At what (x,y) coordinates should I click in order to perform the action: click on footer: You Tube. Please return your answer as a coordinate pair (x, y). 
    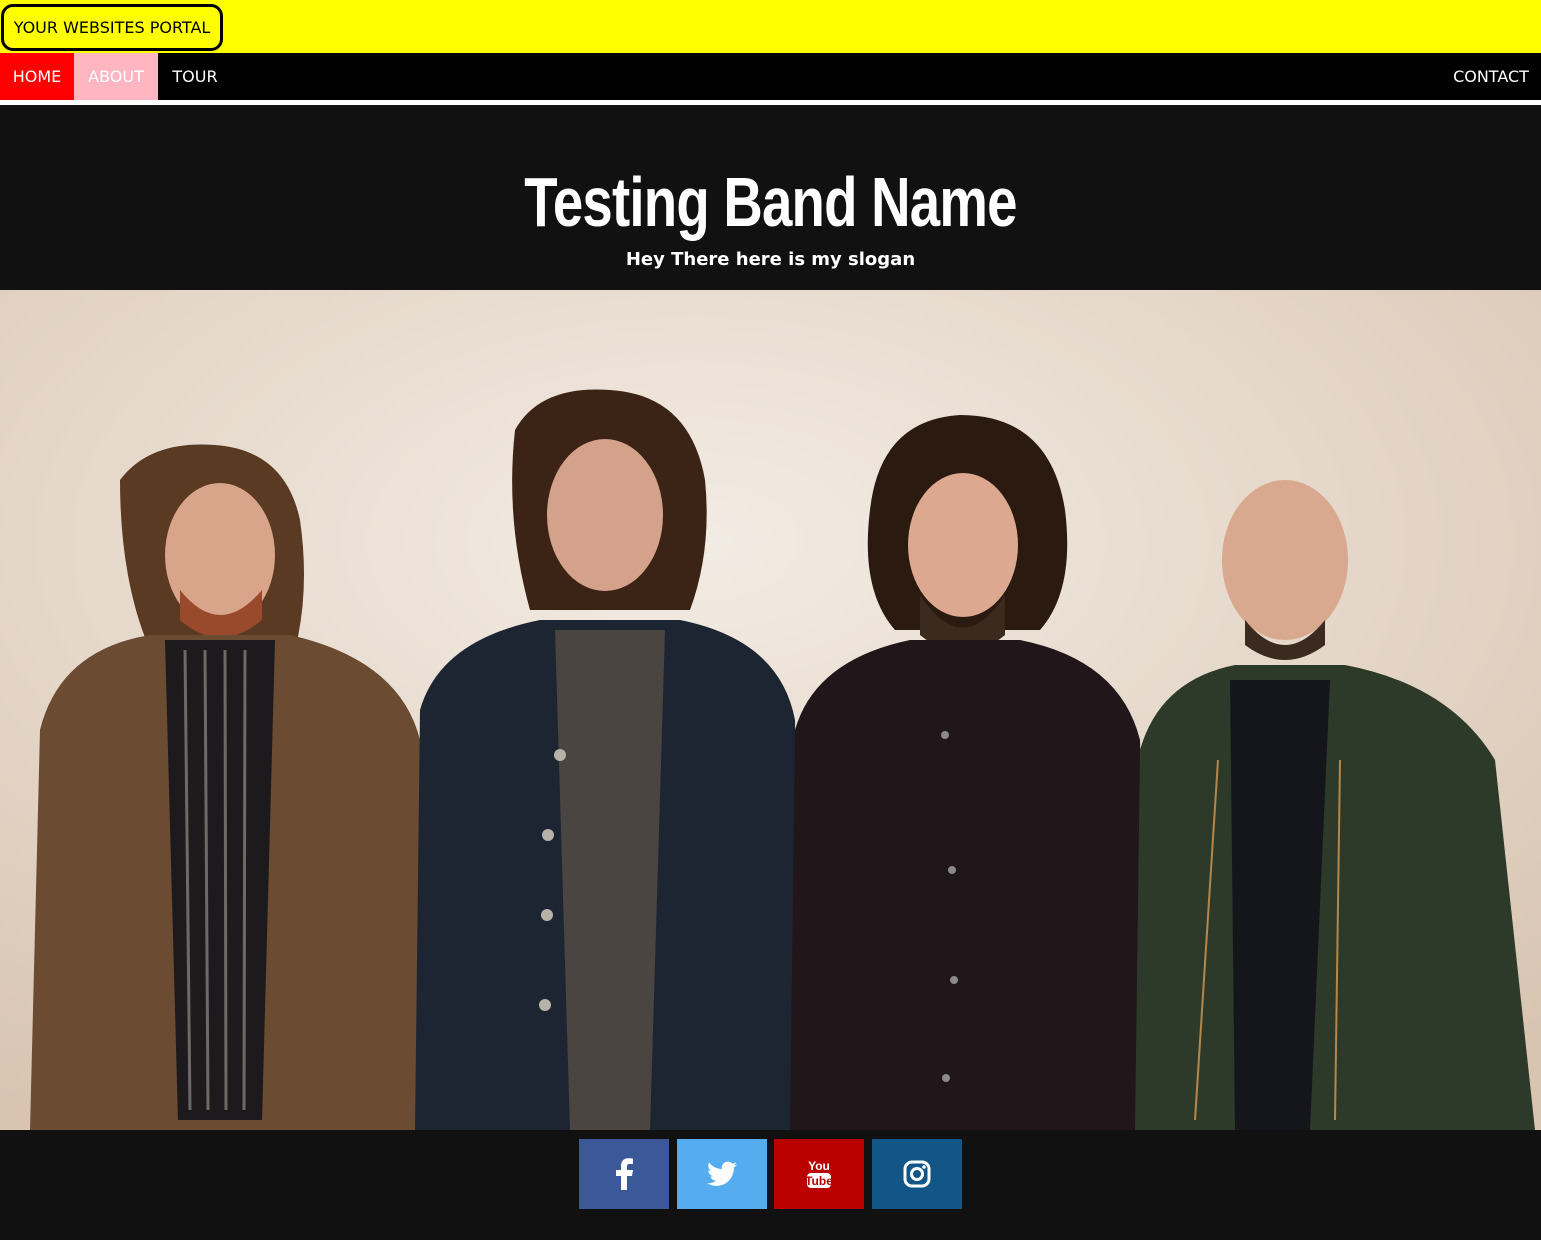
    Looking at the image, I should click on (770, 1185).